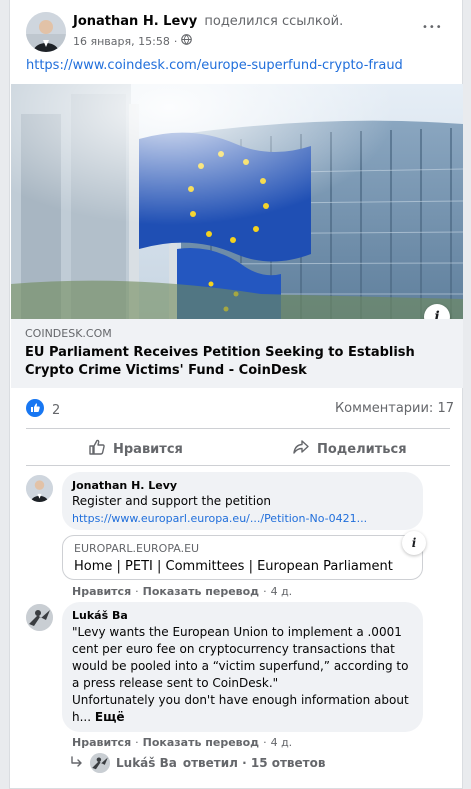 Image resolution: width=471 pixels, height=789 pixels. What do you see at coordinates (254, 763) in the screenshot?
I see `replies-count: ответил · 15 ответов` at bounding box center [254, 763].